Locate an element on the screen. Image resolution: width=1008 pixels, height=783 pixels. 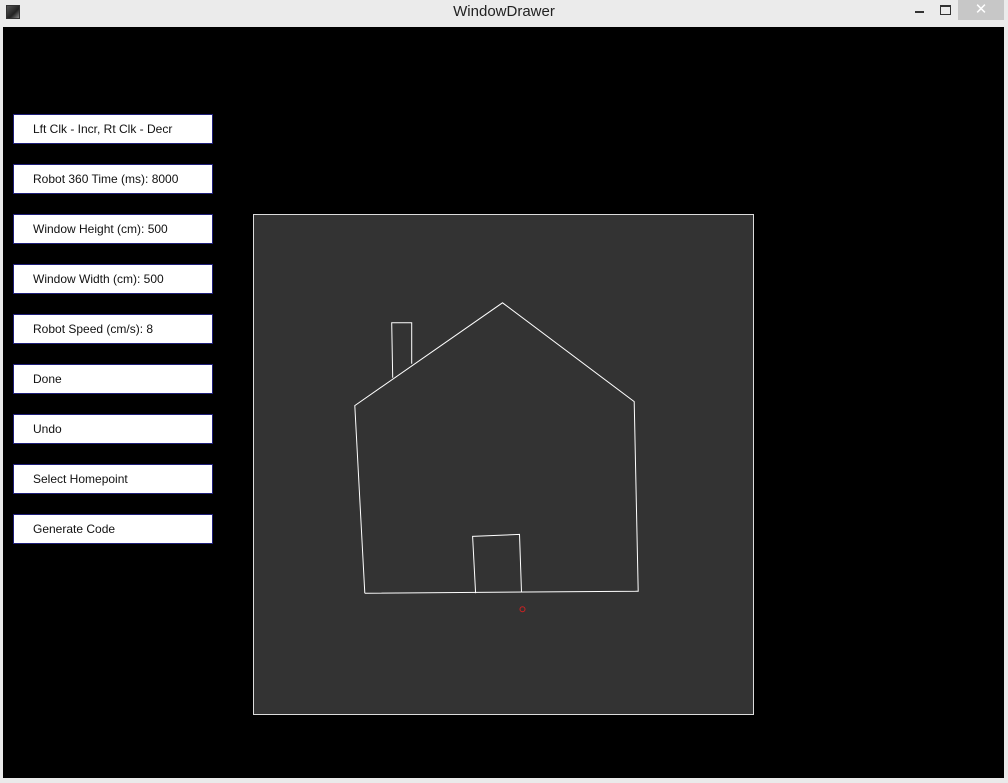
undo-button: Undo is located at coordinates (113, 429).